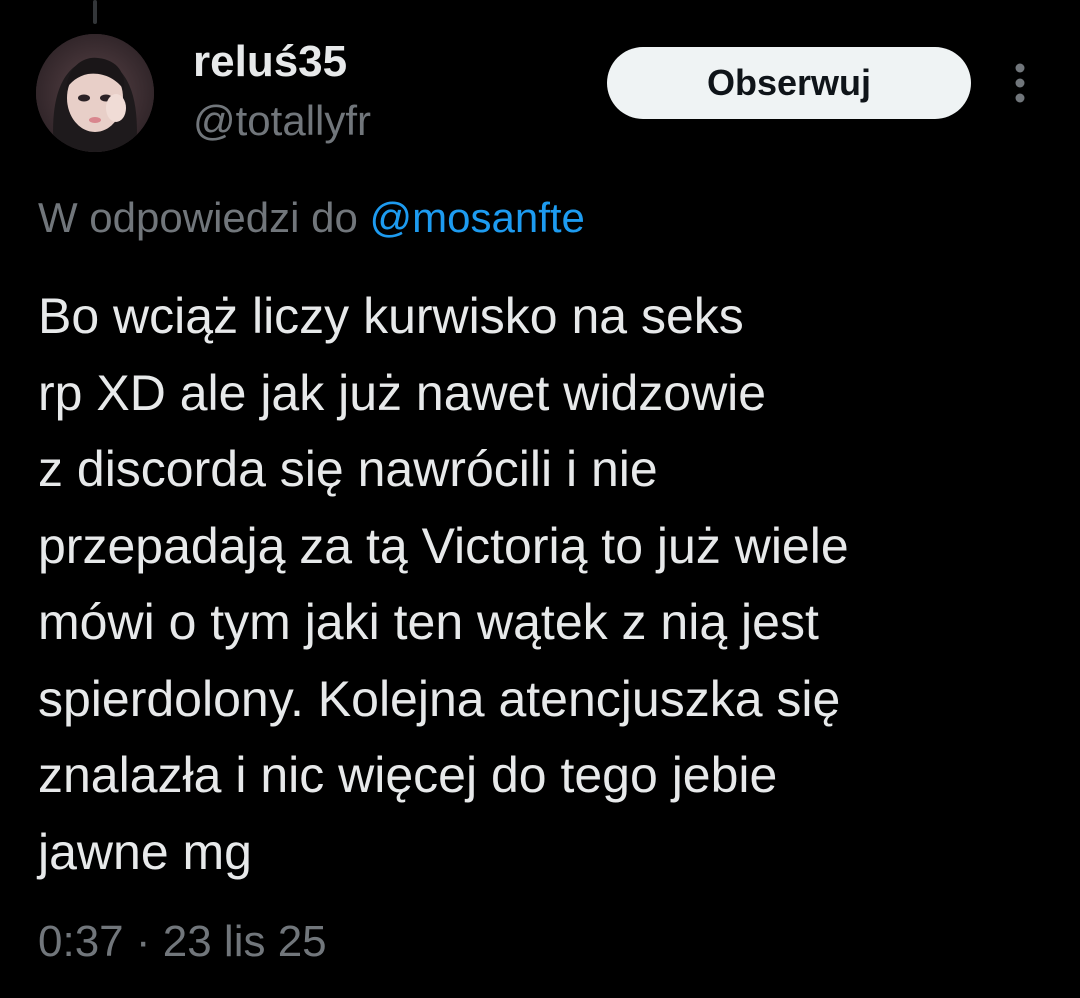 This screenshot has height=998, width=1080. What do you see at coordinates (198, 217) in the screenshot?
I see `reply-context-prefix: W odpowiedzi do` at bounding box center [198, 217].